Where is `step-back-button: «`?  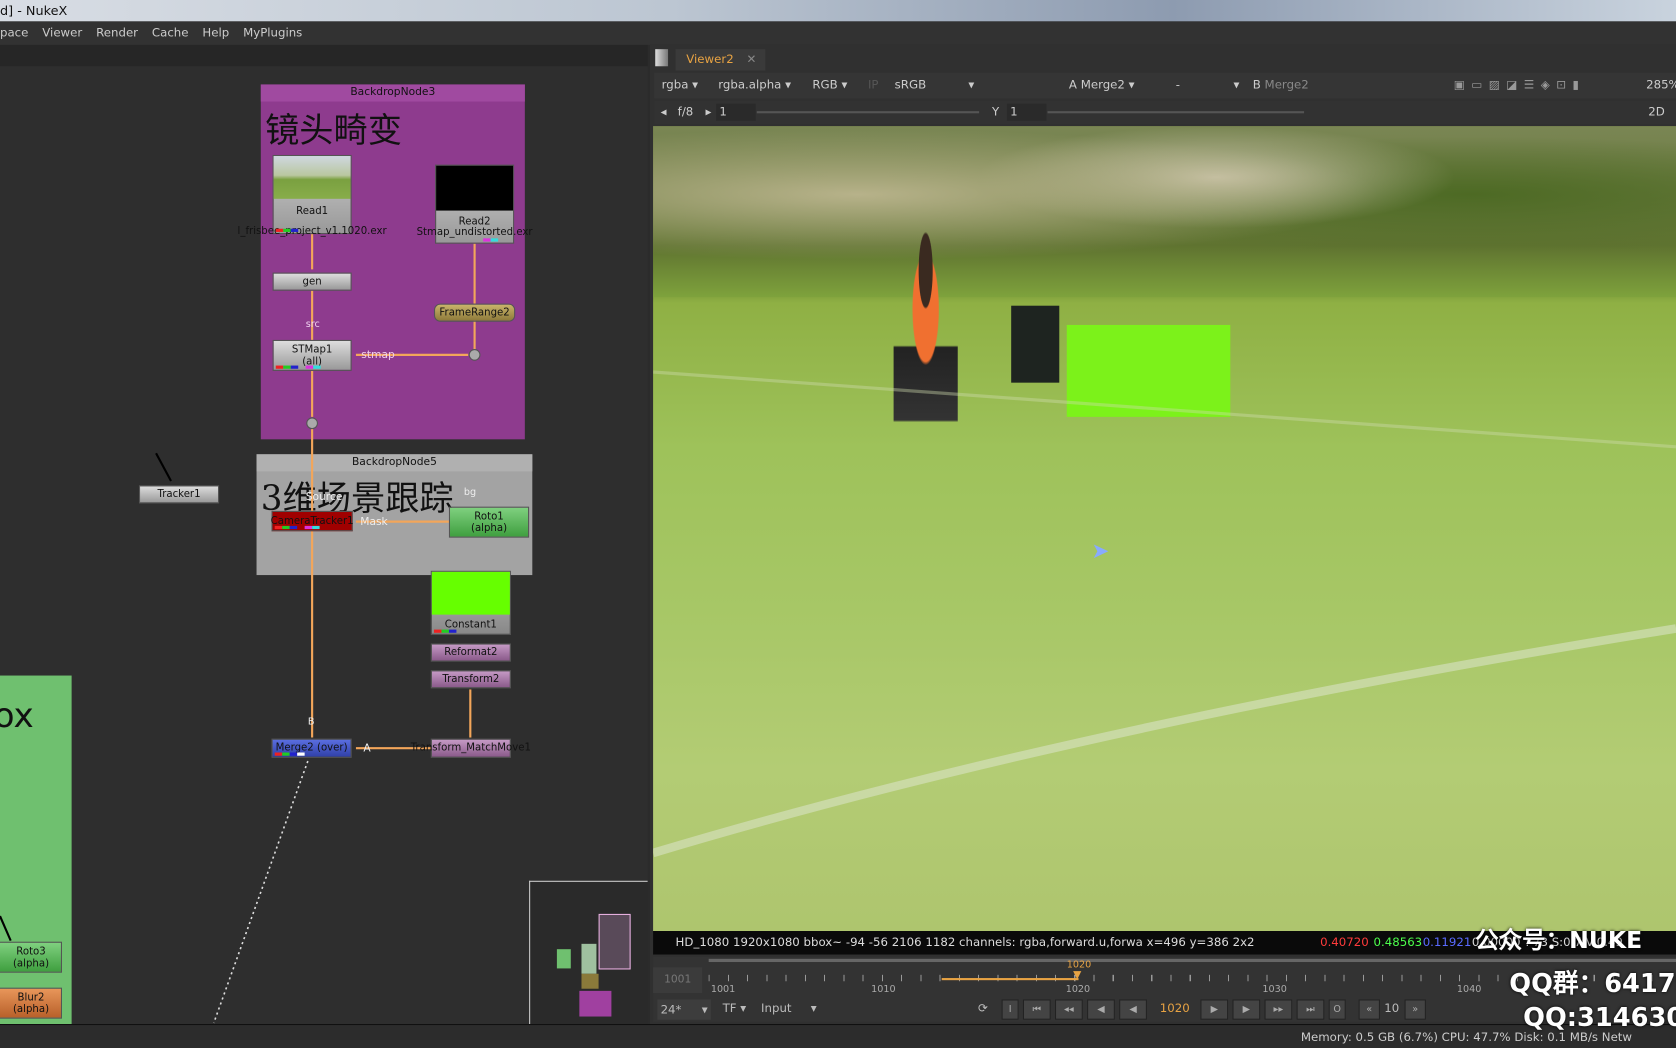
step-back-button: « is located at coordinates (1369, 1009).